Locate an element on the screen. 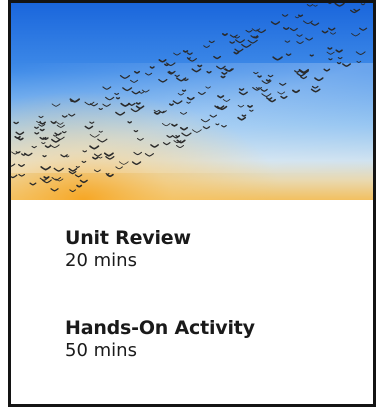 Image resolution: width=386 pixels, height=413 pixels. activity-duration: 20 mins is located at coordinates (101, 260).